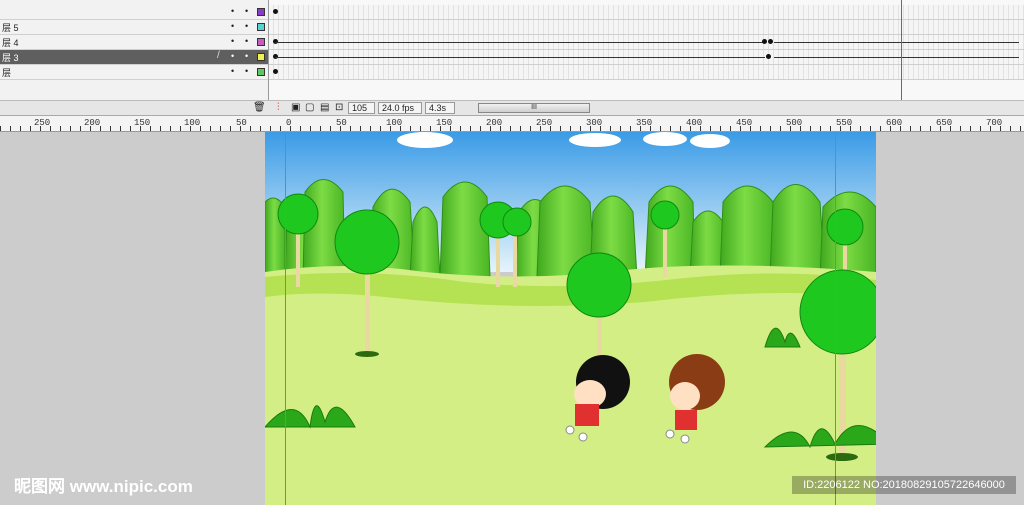 This screenshot has height=505, width=1024. Describe the element at coordinates (794, 123) in the screenshot. I see `ruler-label: 500` at that location.